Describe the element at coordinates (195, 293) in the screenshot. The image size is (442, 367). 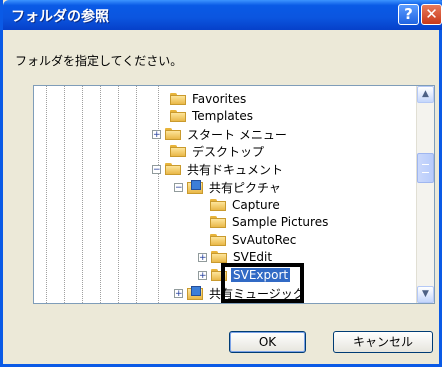
I see `shared-music-icon` at that location.